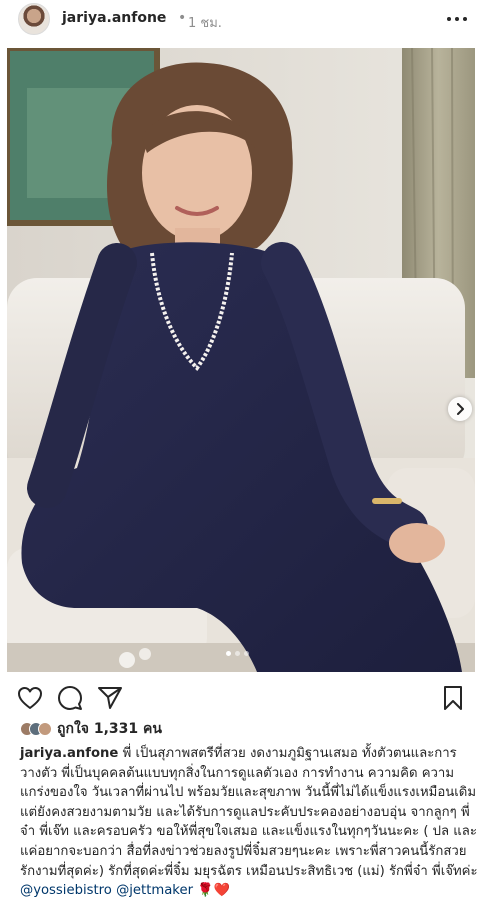 This screenshot has width=487, height=916. Describe the element at coordinates (243, 20) in the screenshot. I see `post-header: jariya.anfone • 1 ชม.` at that location.